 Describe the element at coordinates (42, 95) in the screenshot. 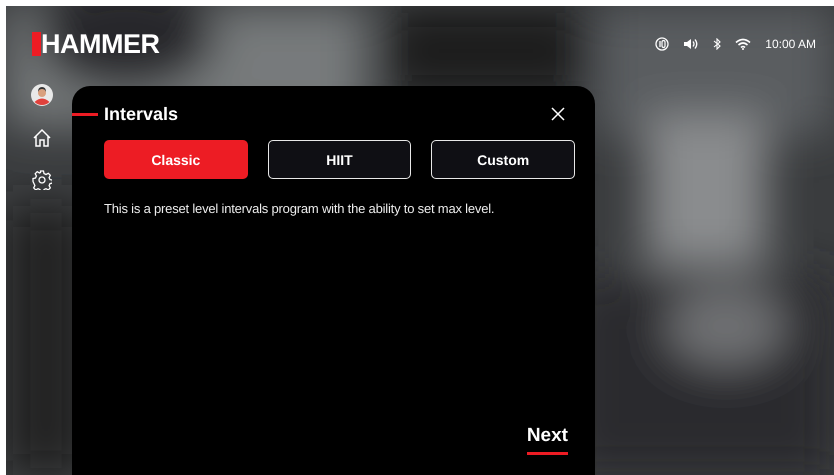

I see `avatar-icon` at that location.